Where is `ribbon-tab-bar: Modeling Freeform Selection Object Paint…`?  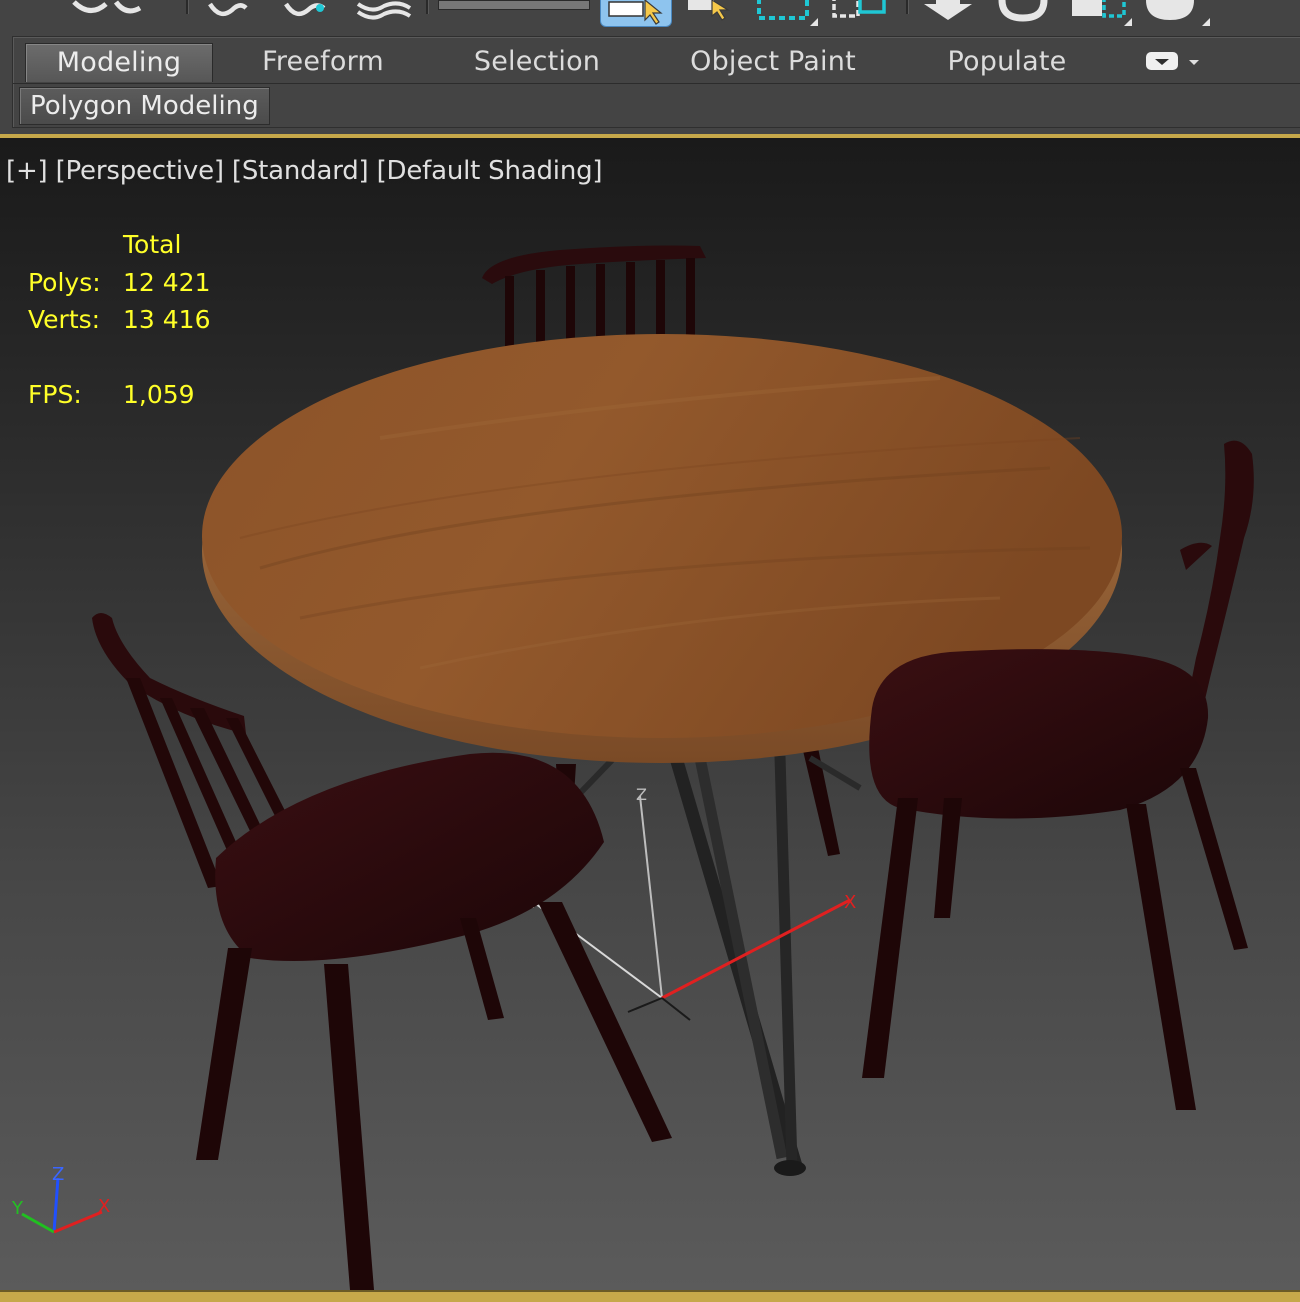
ribbon-tab-bar: Modeling Freeform Selection Object Paint… is located at coordinates (656, 60).